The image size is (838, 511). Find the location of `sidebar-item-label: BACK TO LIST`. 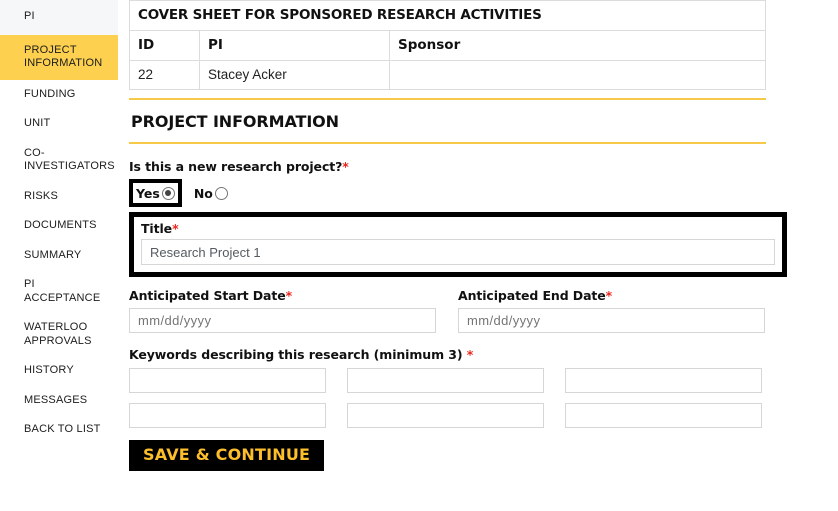

sidebar-item-label: BACK TO LIST is located at coordinates (62, 429).